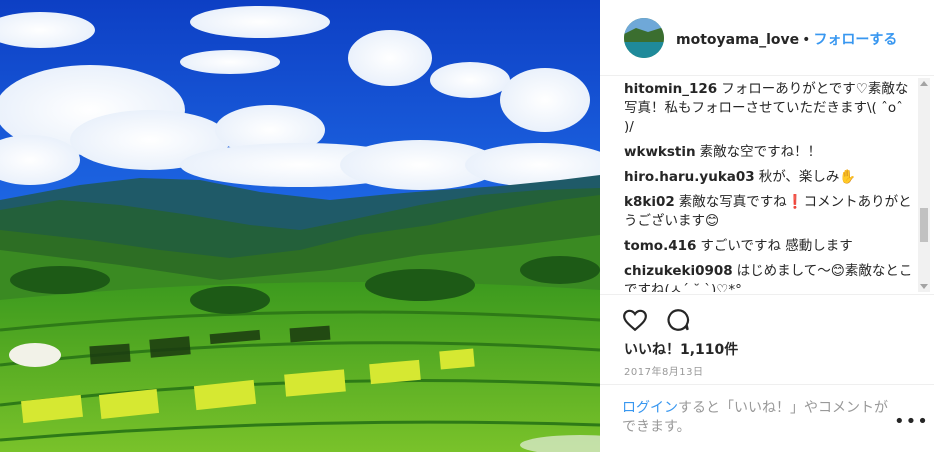 The width and height of the screenshot is (934, 452). I want to click on comment-username: hiro.haru.yuka03, so click(689, 177).